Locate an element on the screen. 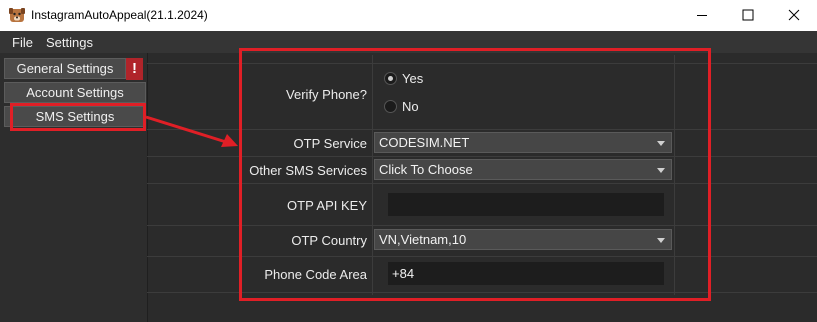  warning-badge: ! is located at coordinates (134, 69).